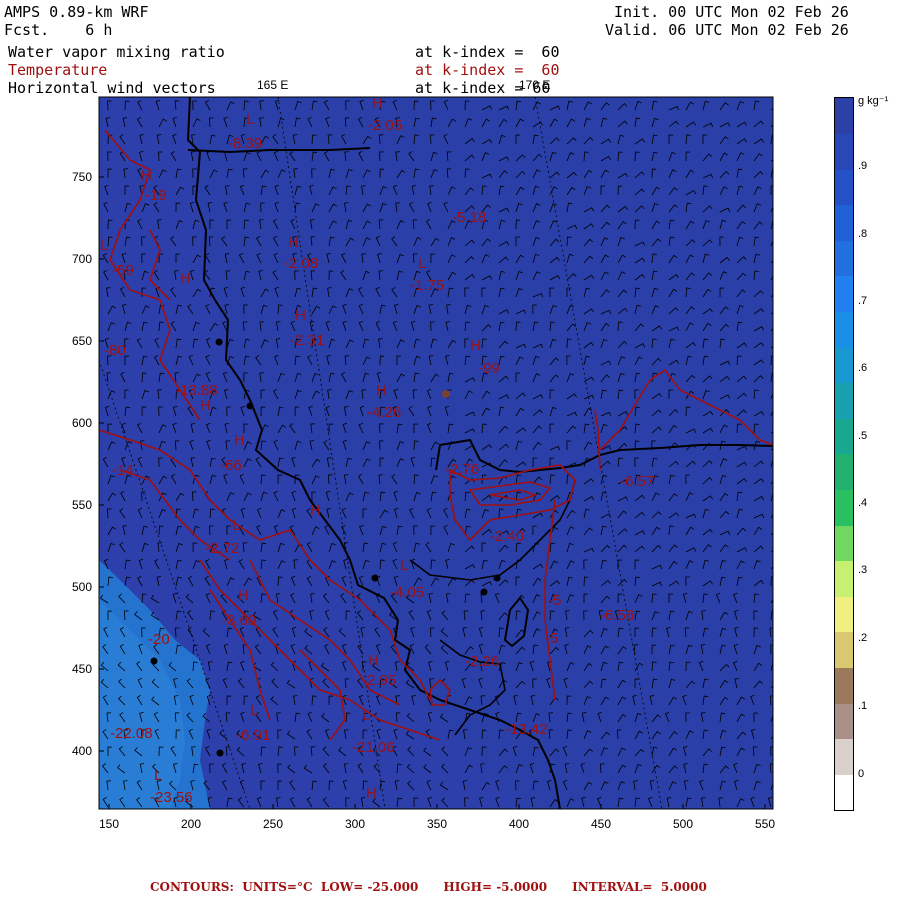 Image resolution: width=900 pixels, height=900 pixels. Describe the element at coordinates (765, 824) in the screenshot. I see `x-tick-label: 550` at that location.